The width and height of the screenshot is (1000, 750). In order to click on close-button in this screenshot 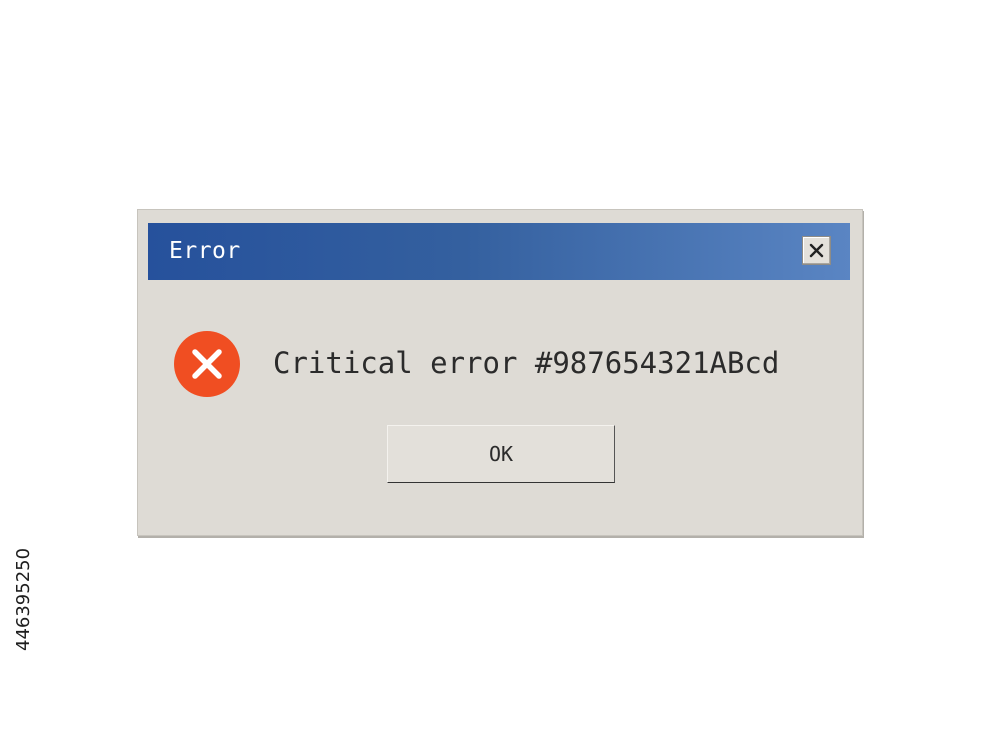, I will do `click(816, 250)`.